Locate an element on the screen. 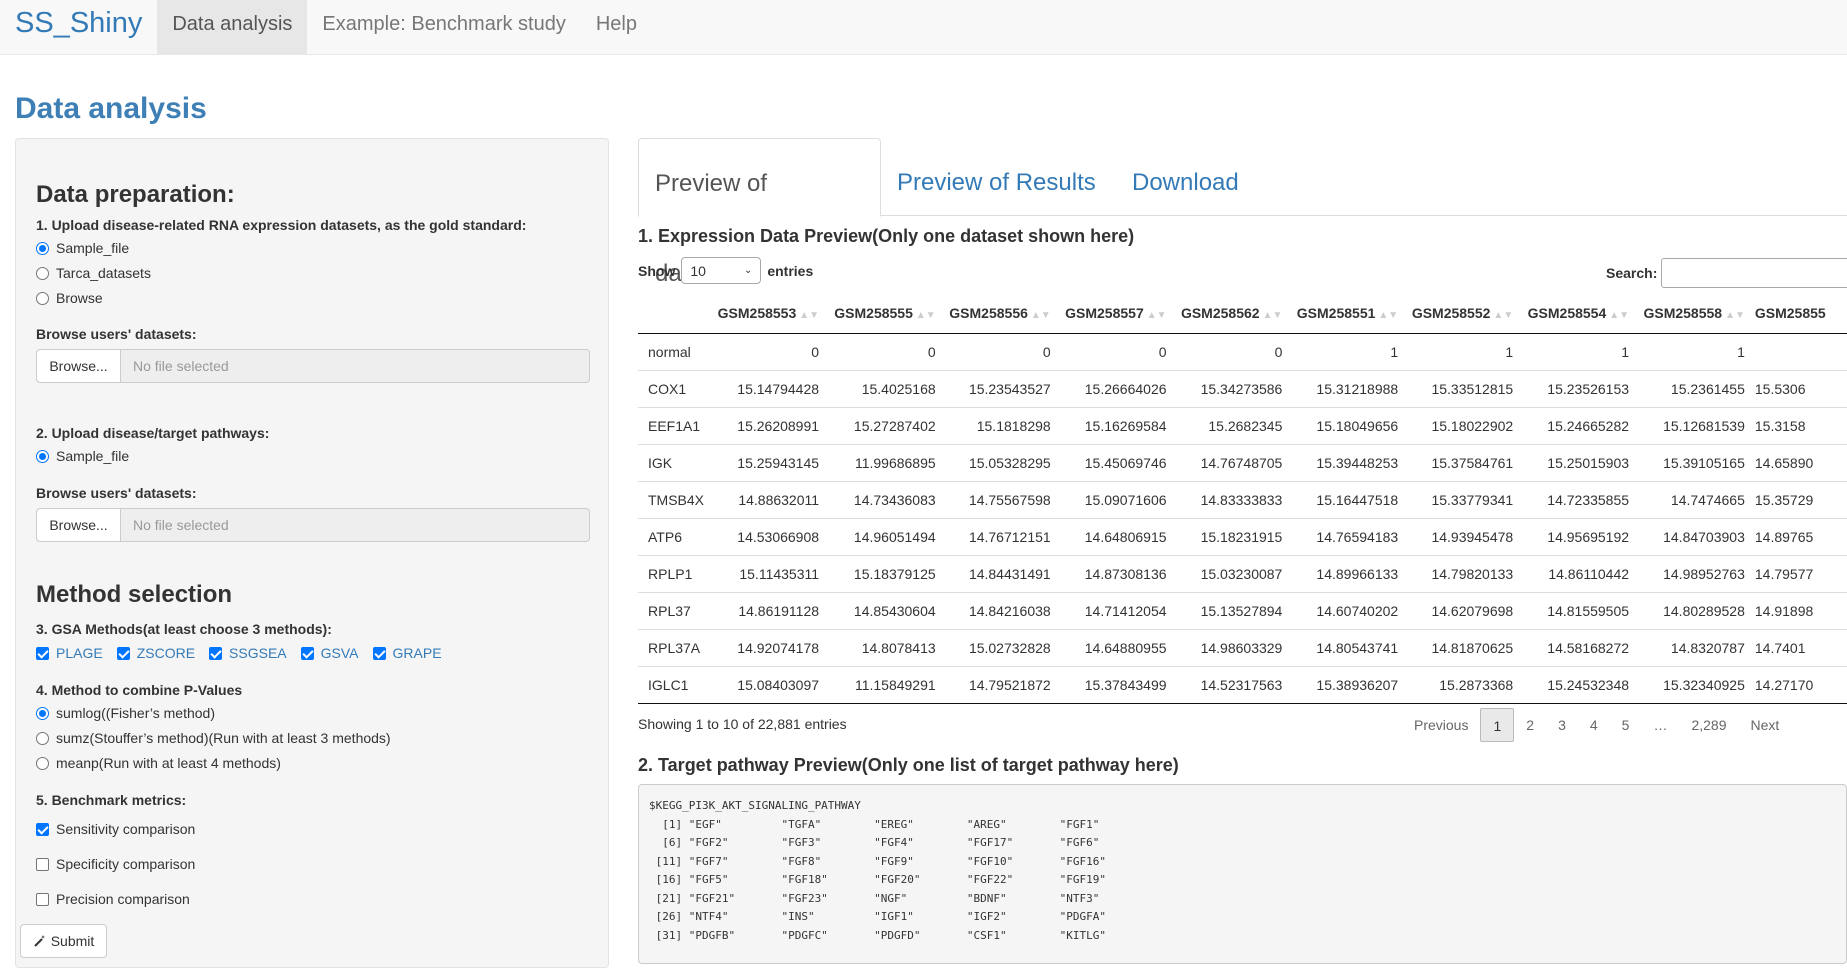 The image size is (1847, 968). benchmark-metrics-label: 5. Benchmark metrics: is located at coordinates (111, 800).